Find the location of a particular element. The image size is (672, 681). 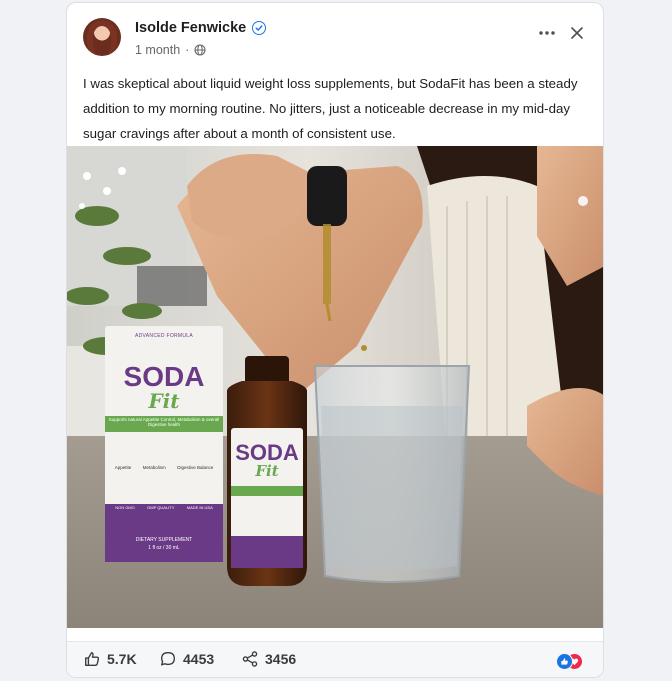

reaction-summary is located at coordinates (572, 662).